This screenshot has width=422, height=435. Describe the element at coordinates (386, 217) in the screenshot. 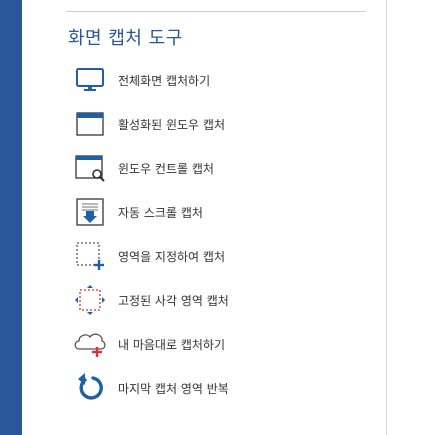

I see `right-divider` at that location.